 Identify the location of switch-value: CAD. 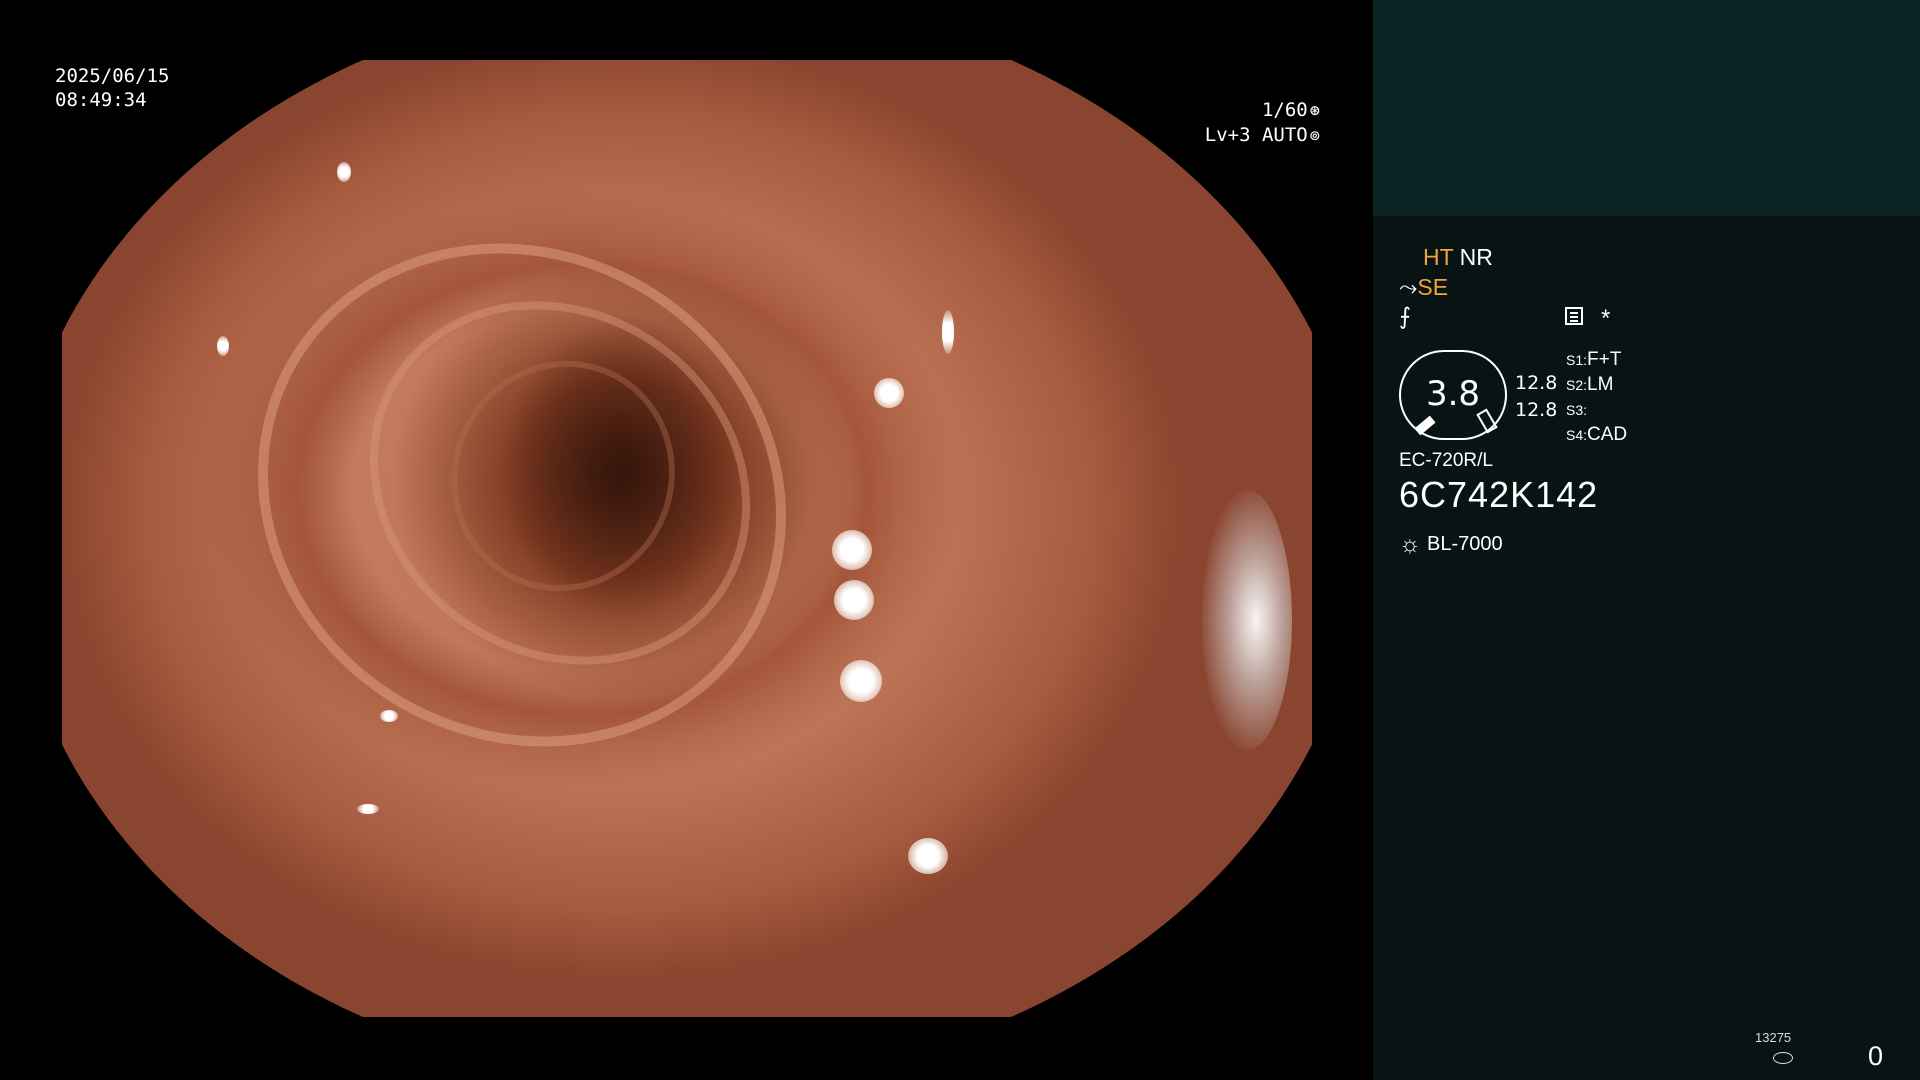
(1607, 434).